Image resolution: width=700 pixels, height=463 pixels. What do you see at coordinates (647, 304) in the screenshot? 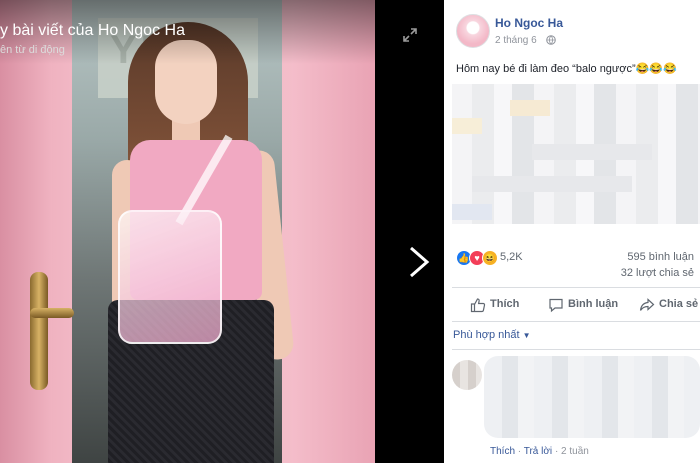
I see `share-icon` at bounding box center [647, 304].